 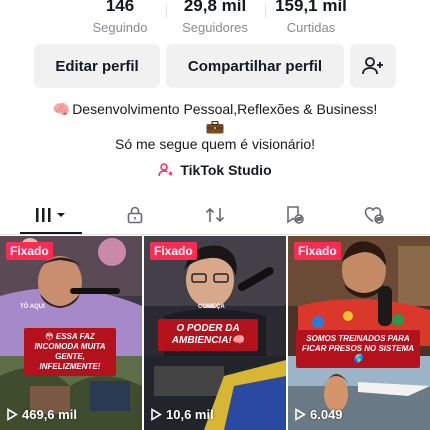 What do you see at coordinates (215, 144) in the screenshot?
I see `bio-line-2: Só me segue quem é visionário!` at bounding box center [215, 144].